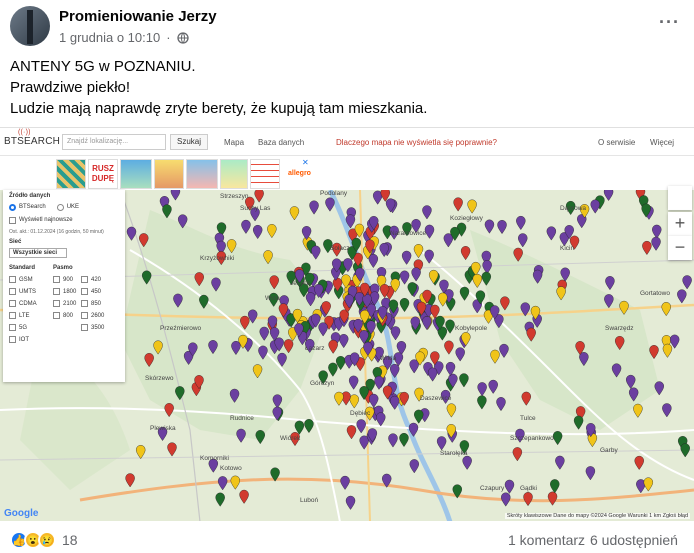  What do you see at coordinates (408, 233) in the screenshot?
I see `place-label: Naramowice` at bounding box center [408, 233].